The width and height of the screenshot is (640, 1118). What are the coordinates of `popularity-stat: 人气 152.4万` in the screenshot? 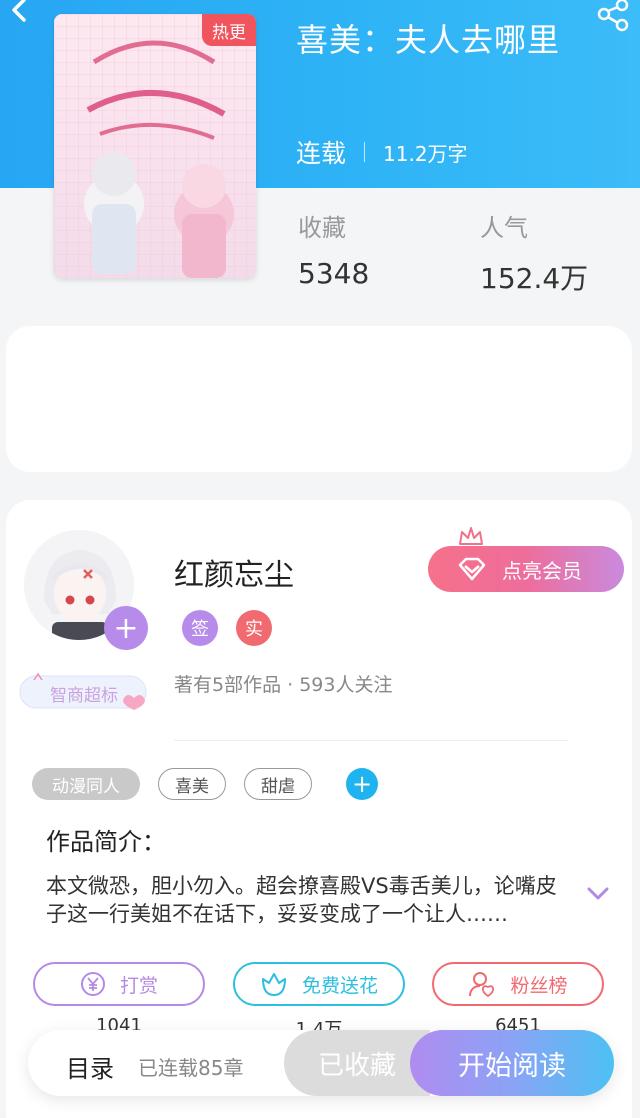 It's located at (534, 252).